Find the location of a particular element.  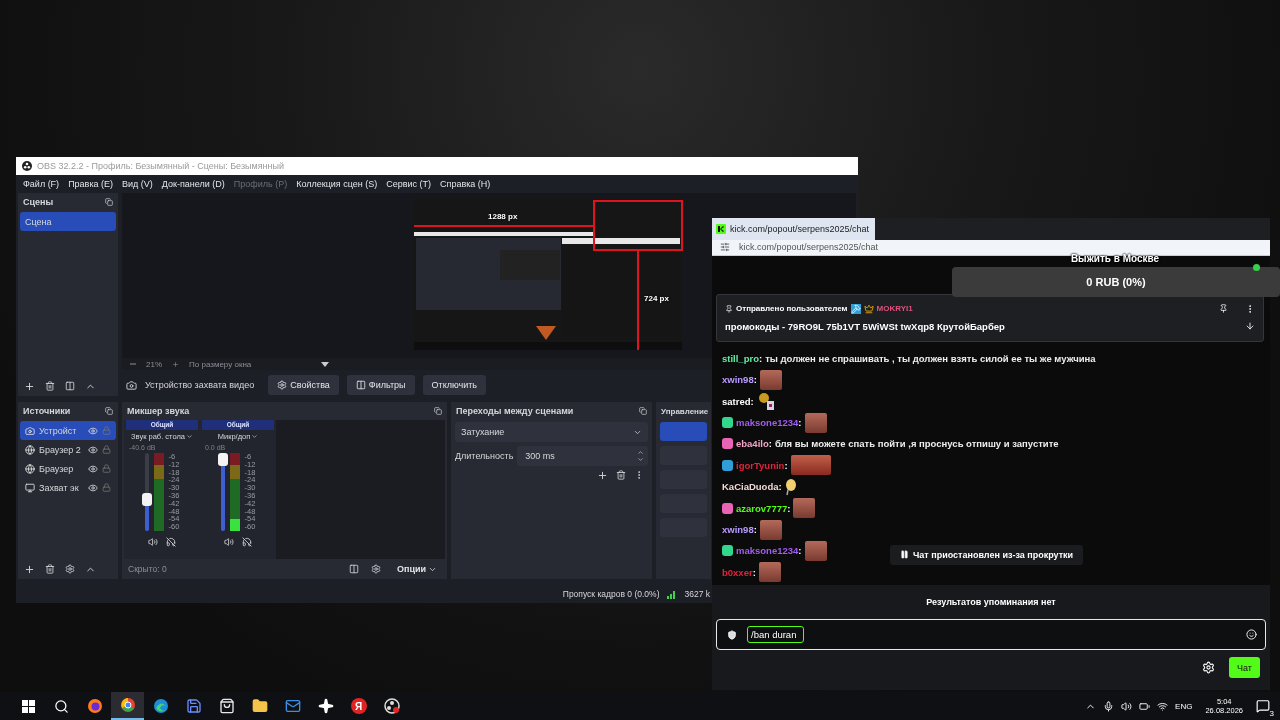

menu-item: Док-панели (D) is located at coordinates (193, 184).